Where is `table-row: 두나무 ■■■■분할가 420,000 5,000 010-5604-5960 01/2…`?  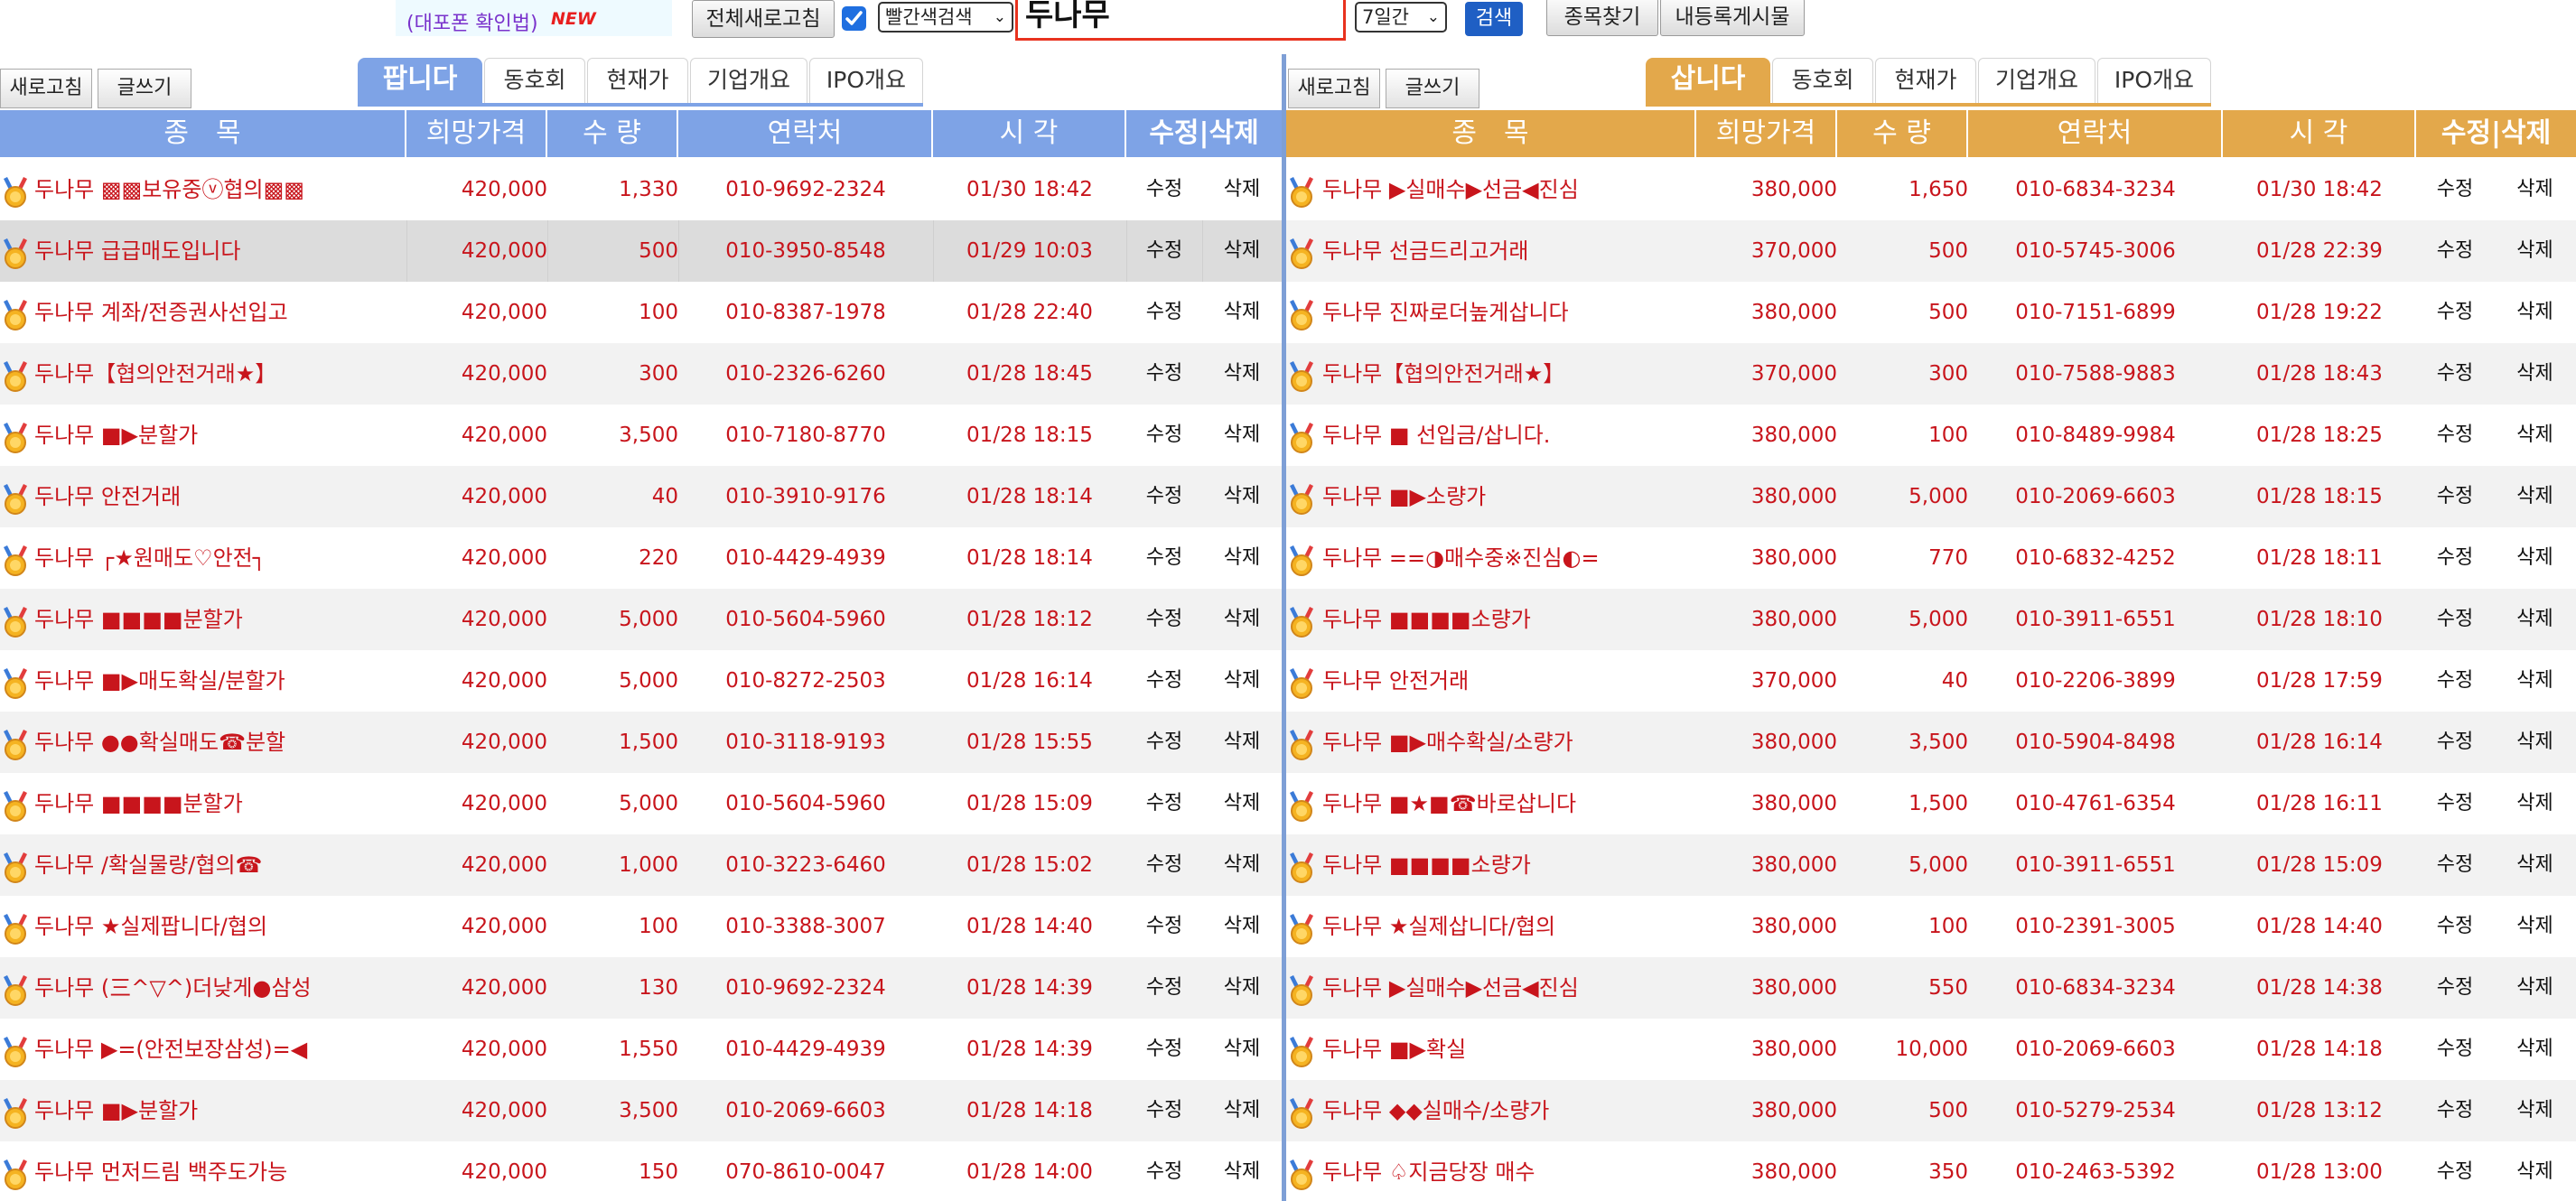
table-row: 두나무 ■■■■분할가 420,000 5,000 010-5604-5960 01/2… is located at coordinates (641, 619).